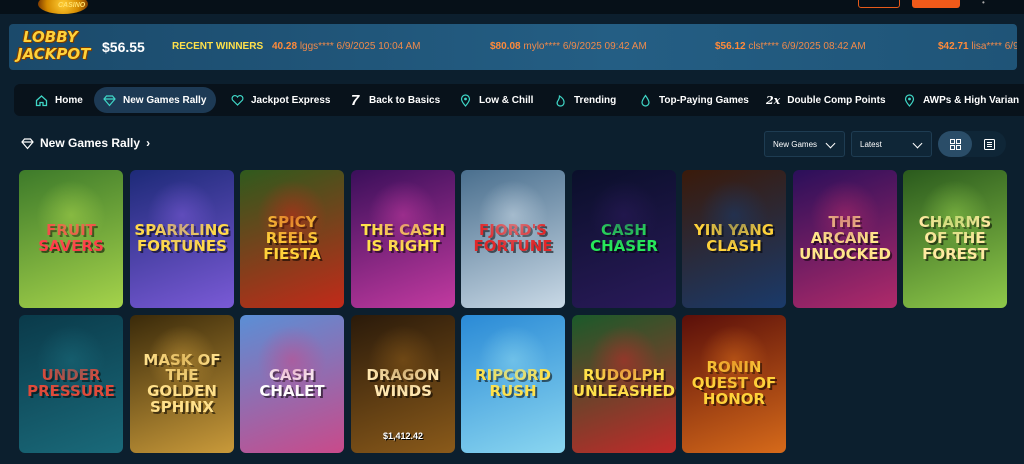 The height and width of the screenshot is (464, 1024). Describe the element at coordinates (560, 100) in the screenshot. I see `flame-icon` at that location.